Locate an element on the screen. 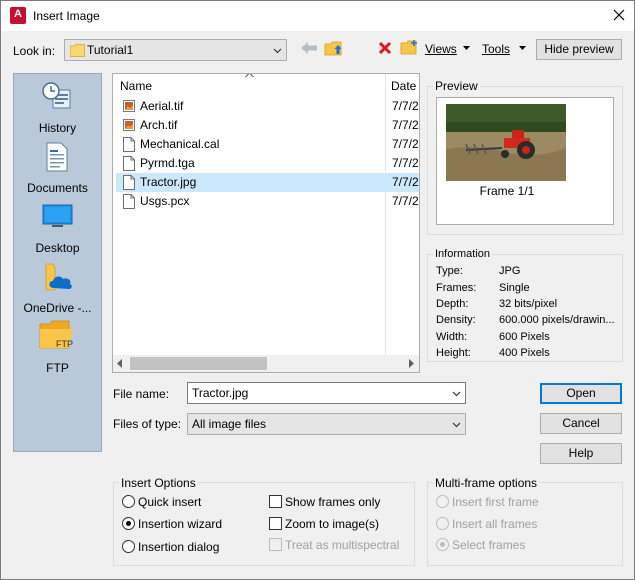 The height and width of the screenshot is (580, 635). insert-all-frames-label: Insert all frames is located at coordinates (495, 524).